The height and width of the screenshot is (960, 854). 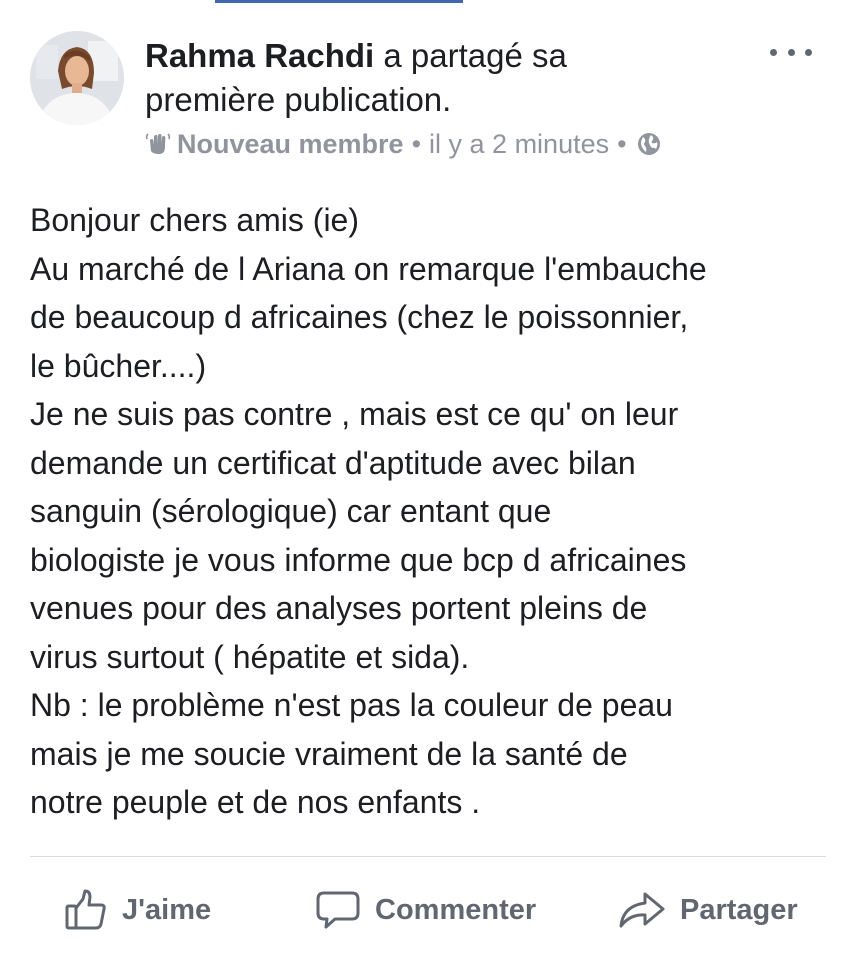 What do you see at coordinates (158, 143) in the screenshot?
I see `wave-hand-icon` at bounding box center [158, 143].